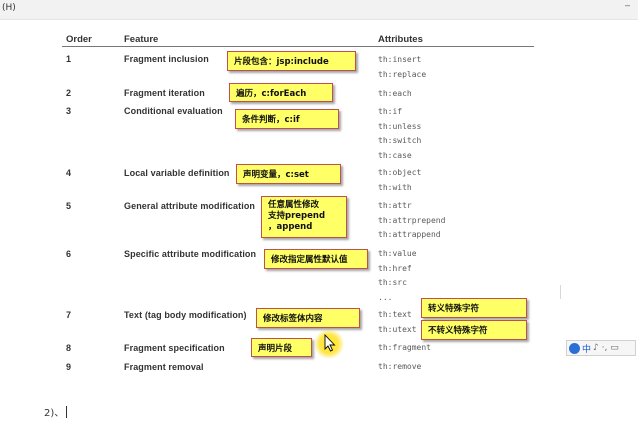  I want to click on row-9-attributes: th:remove, so click(399, 367).